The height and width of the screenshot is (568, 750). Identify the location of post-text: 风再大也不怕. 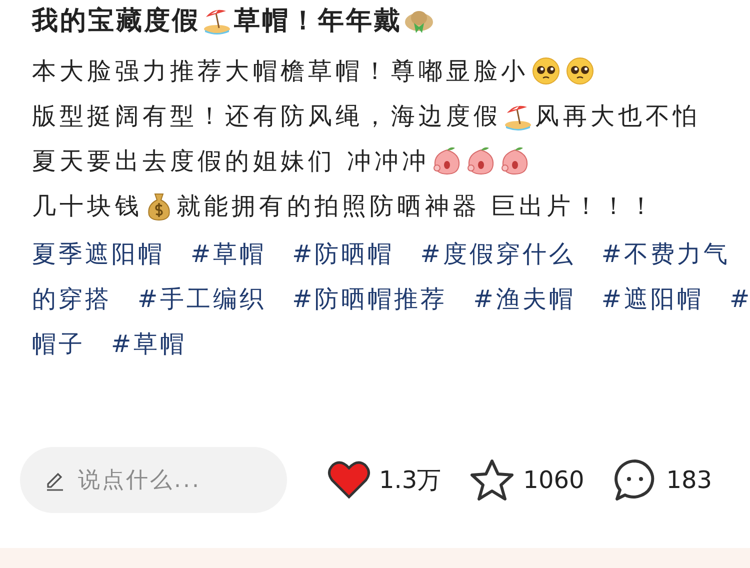
(618, 116).